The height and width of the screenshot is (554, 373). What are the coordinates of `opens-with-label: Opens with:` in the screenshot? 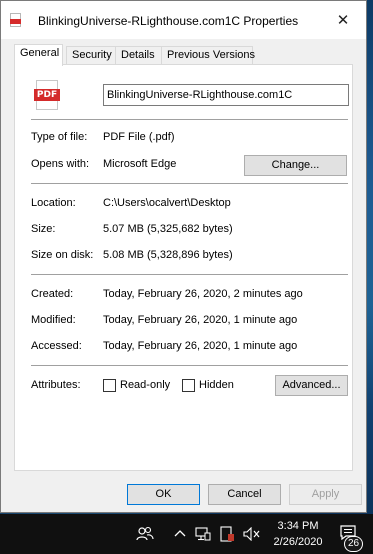 It's located at (60, 164).